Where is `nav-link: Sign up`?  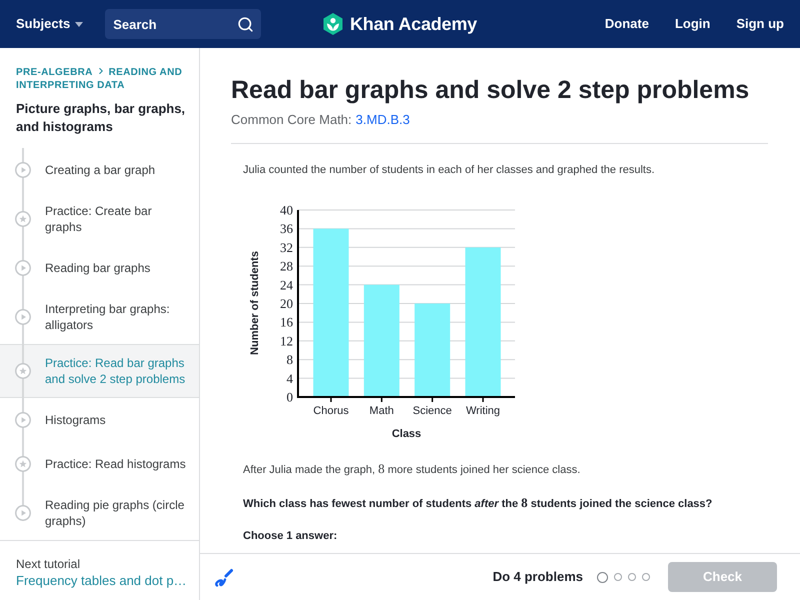 nav-link: Sign up is located at coordinates (760, 24).